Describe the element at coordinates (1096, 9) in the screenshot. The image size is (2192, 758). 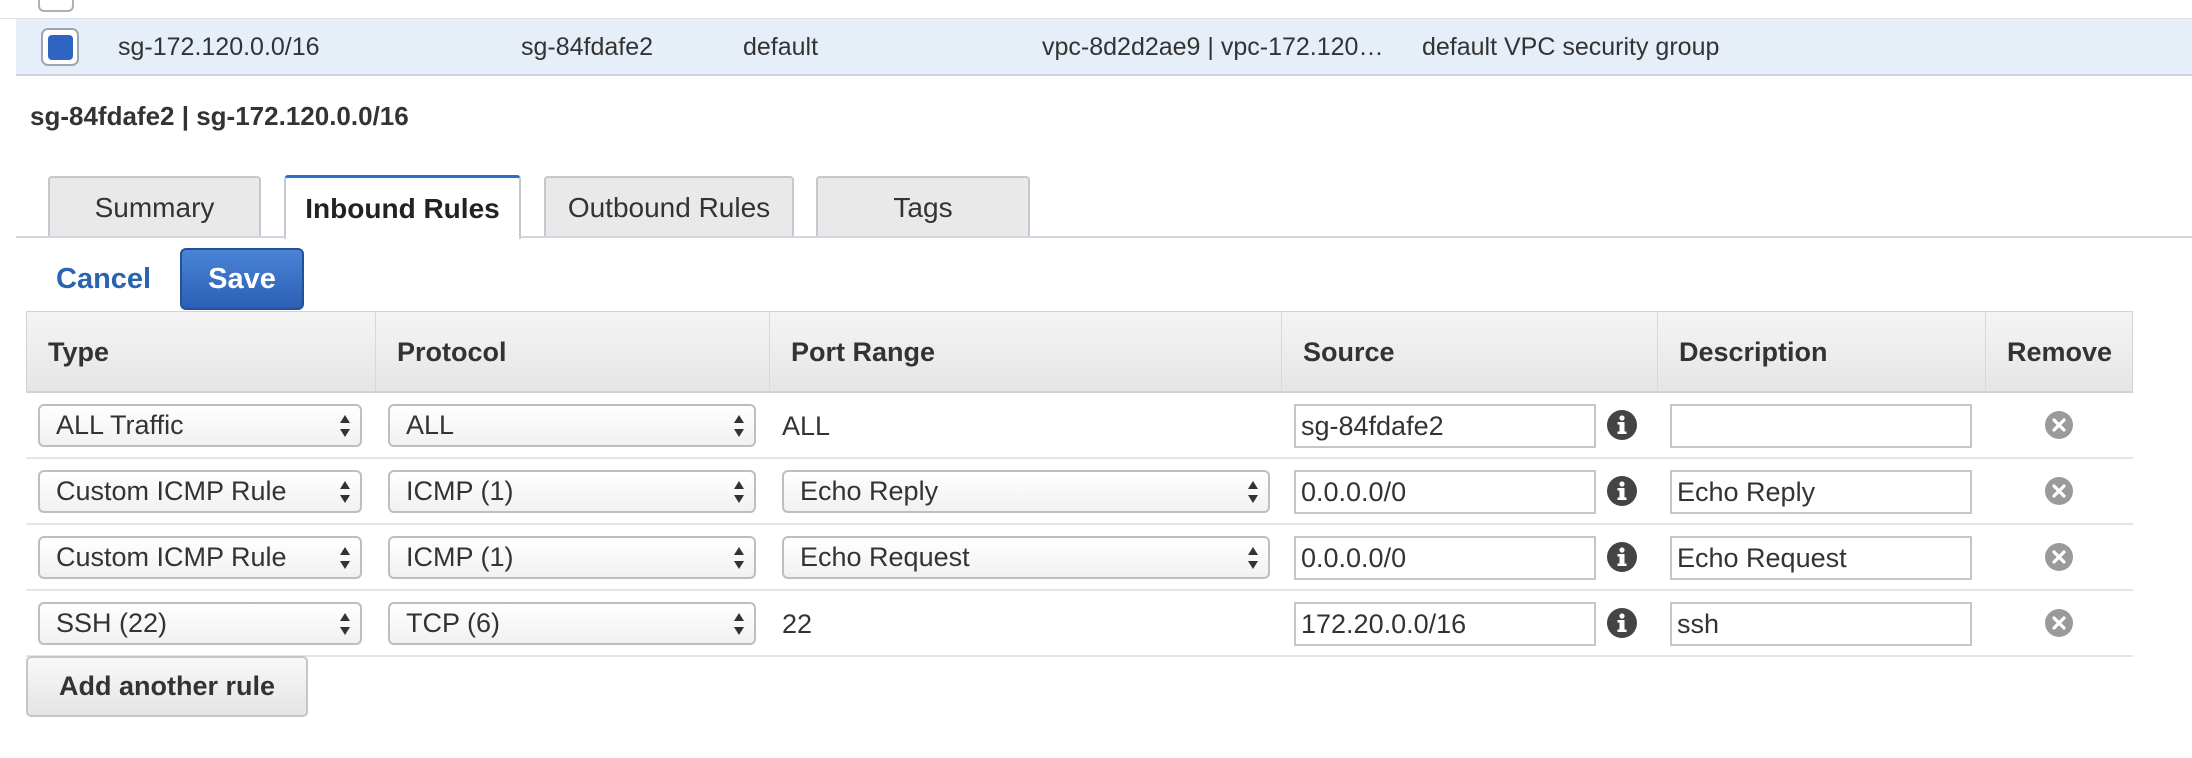
I see `security-group-row-partial` at that location.